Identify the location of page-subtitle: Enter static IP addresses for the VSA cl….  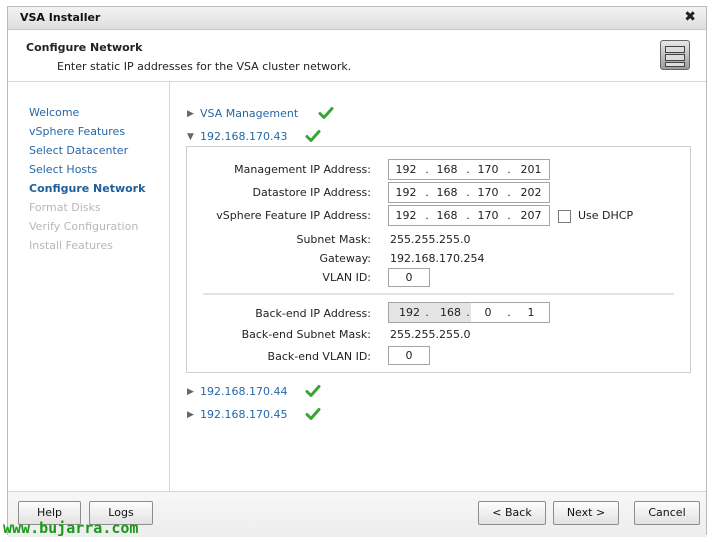
(204, 66).